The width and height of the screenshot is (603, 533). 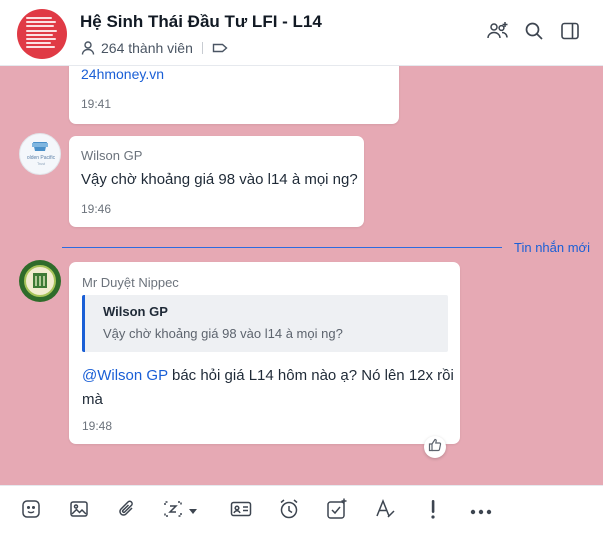 What do you see at coordinates (40, 281) in the screenshot?
I see `sender-avatar` at bounding box center [40, 281].